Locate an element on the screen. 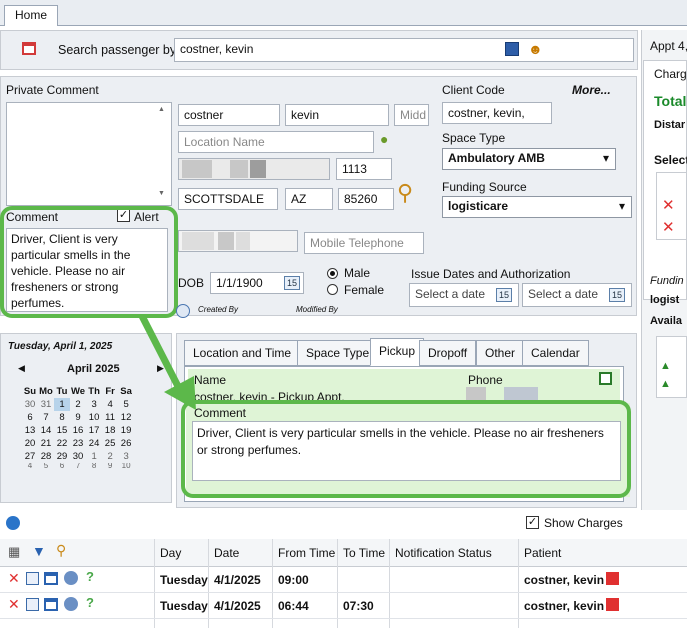 The image size is (687, 628). row-to-time: 07:30 is located at coordinates (358, 606).